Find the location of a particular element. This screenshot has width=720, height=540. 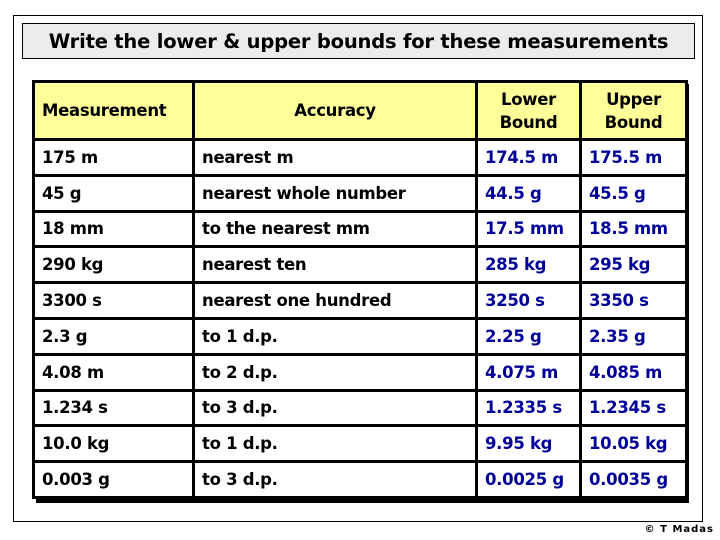

table-row: 175 m nearest m 174.5 m 175.5 m is located at coordinates (360, 157).